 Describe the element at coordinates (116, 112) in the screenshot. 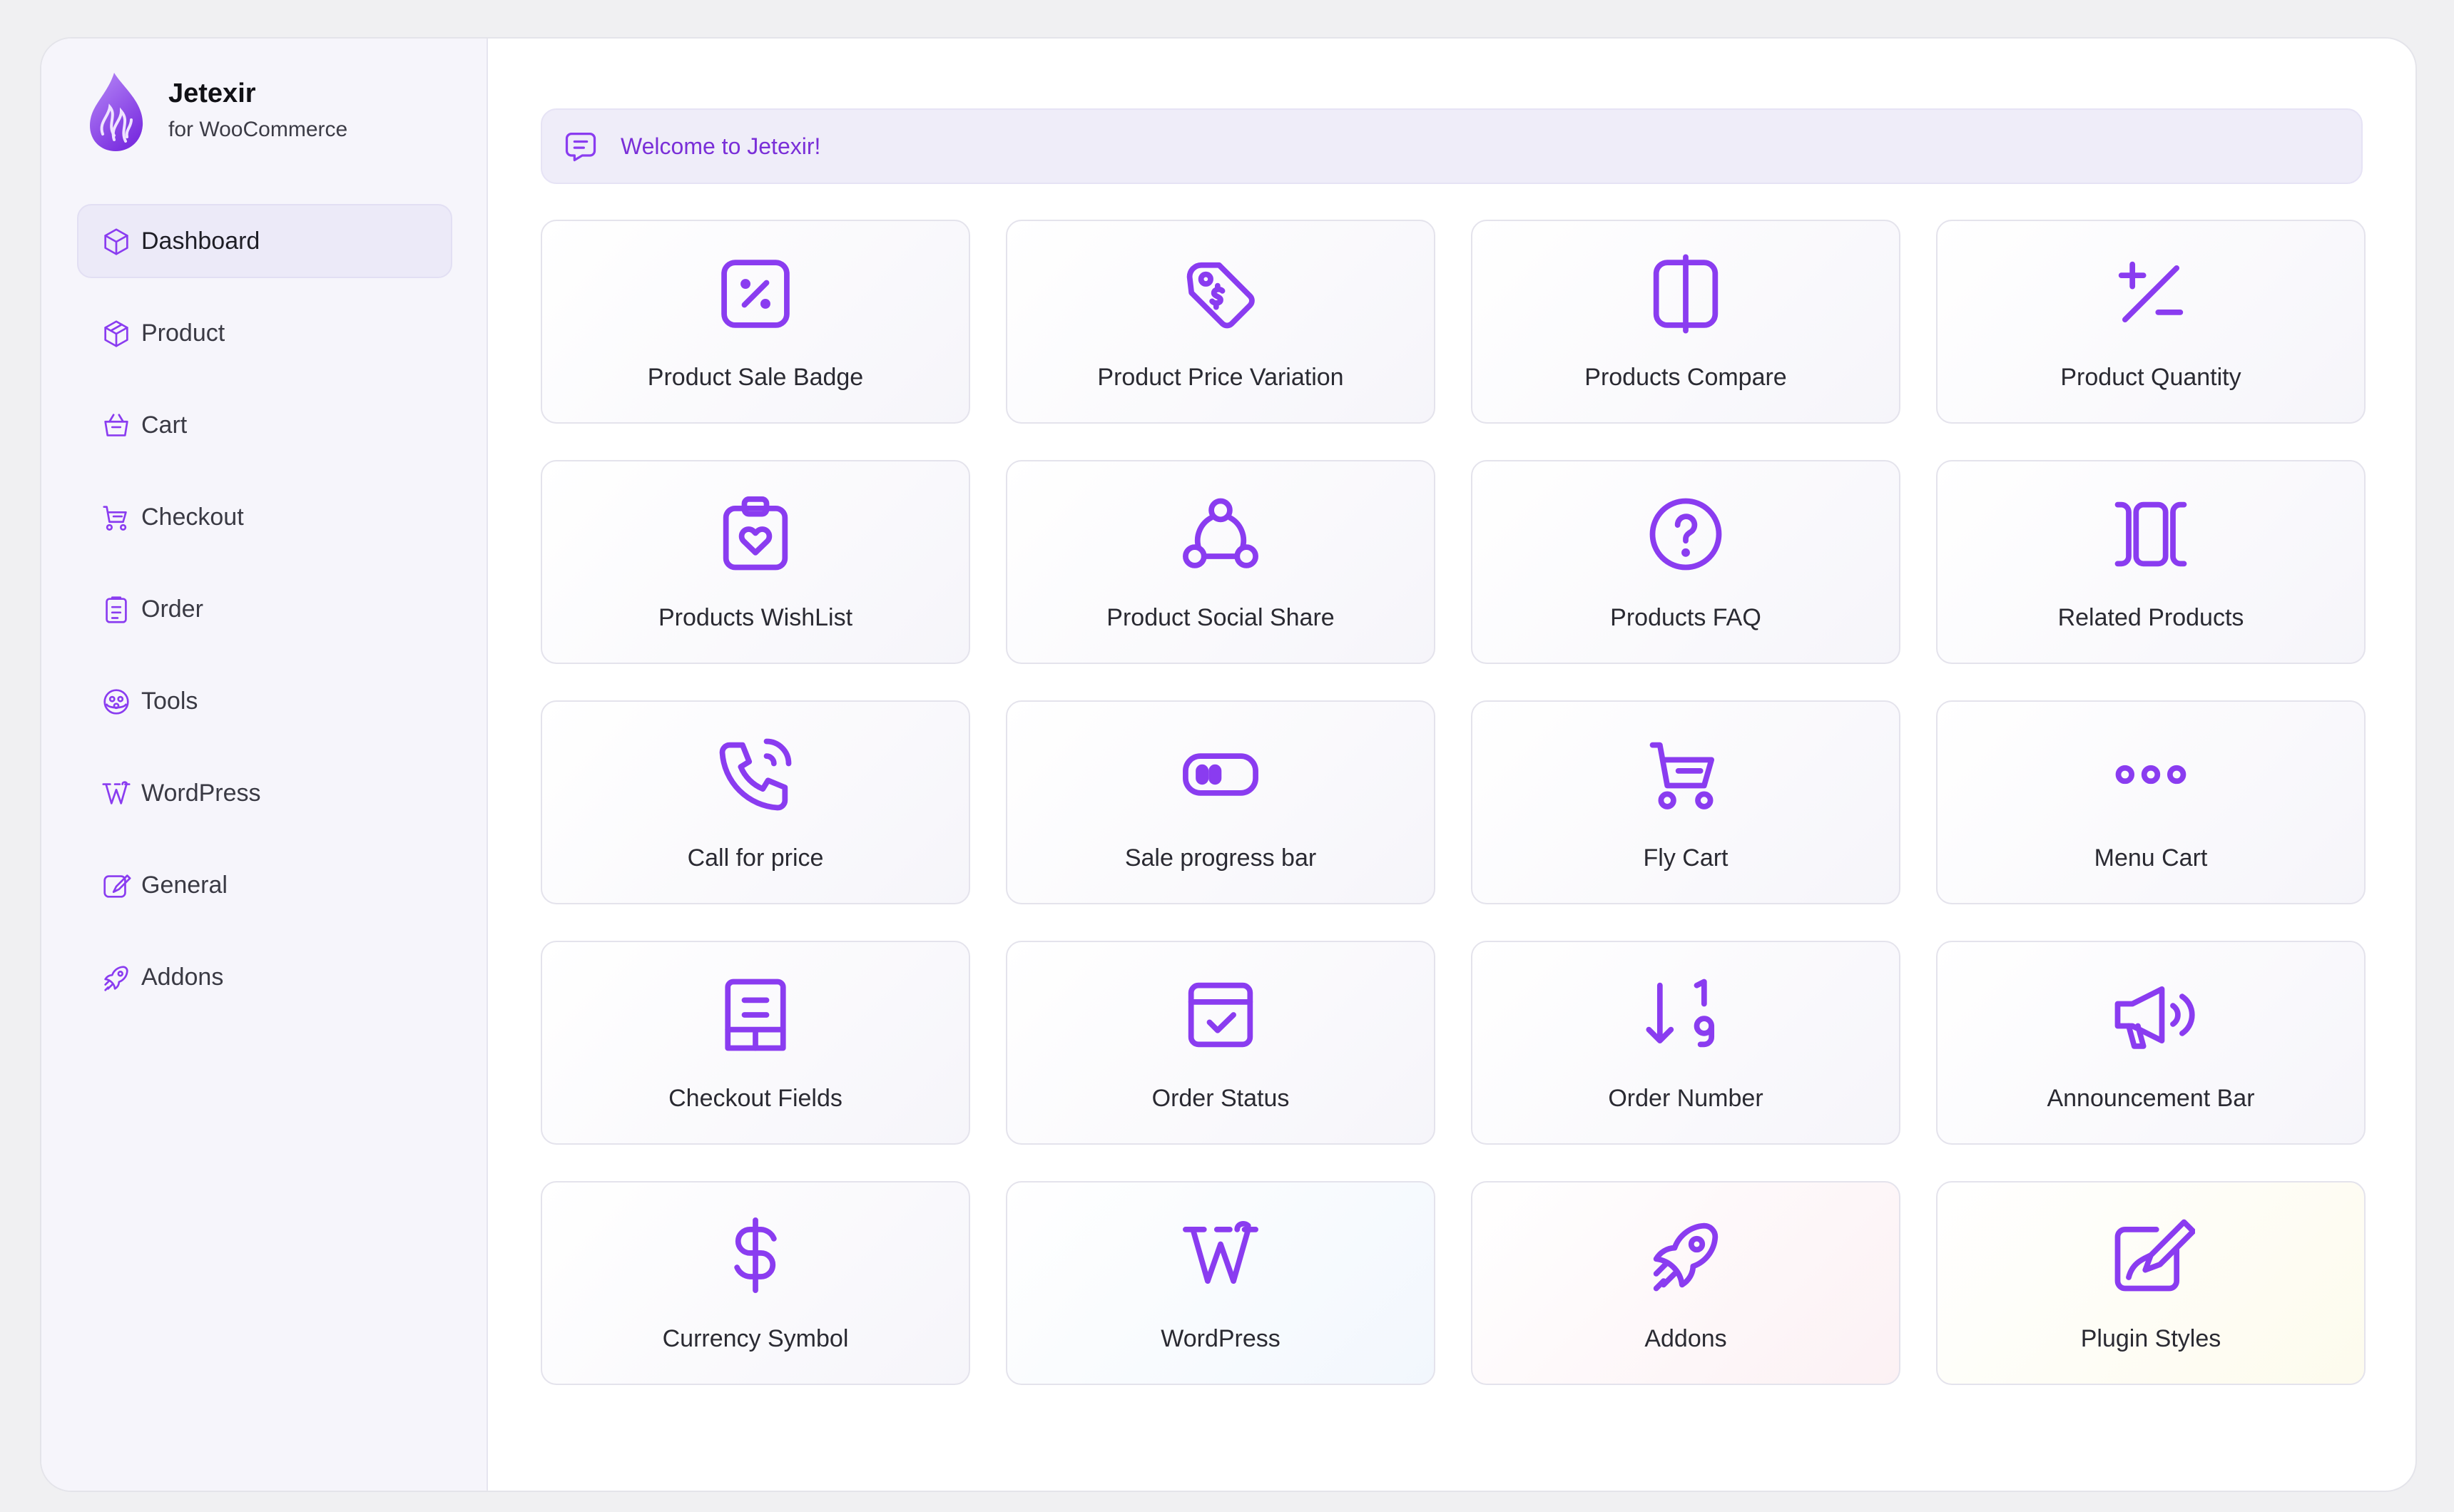

I see `flame-logo-icon` at that location.